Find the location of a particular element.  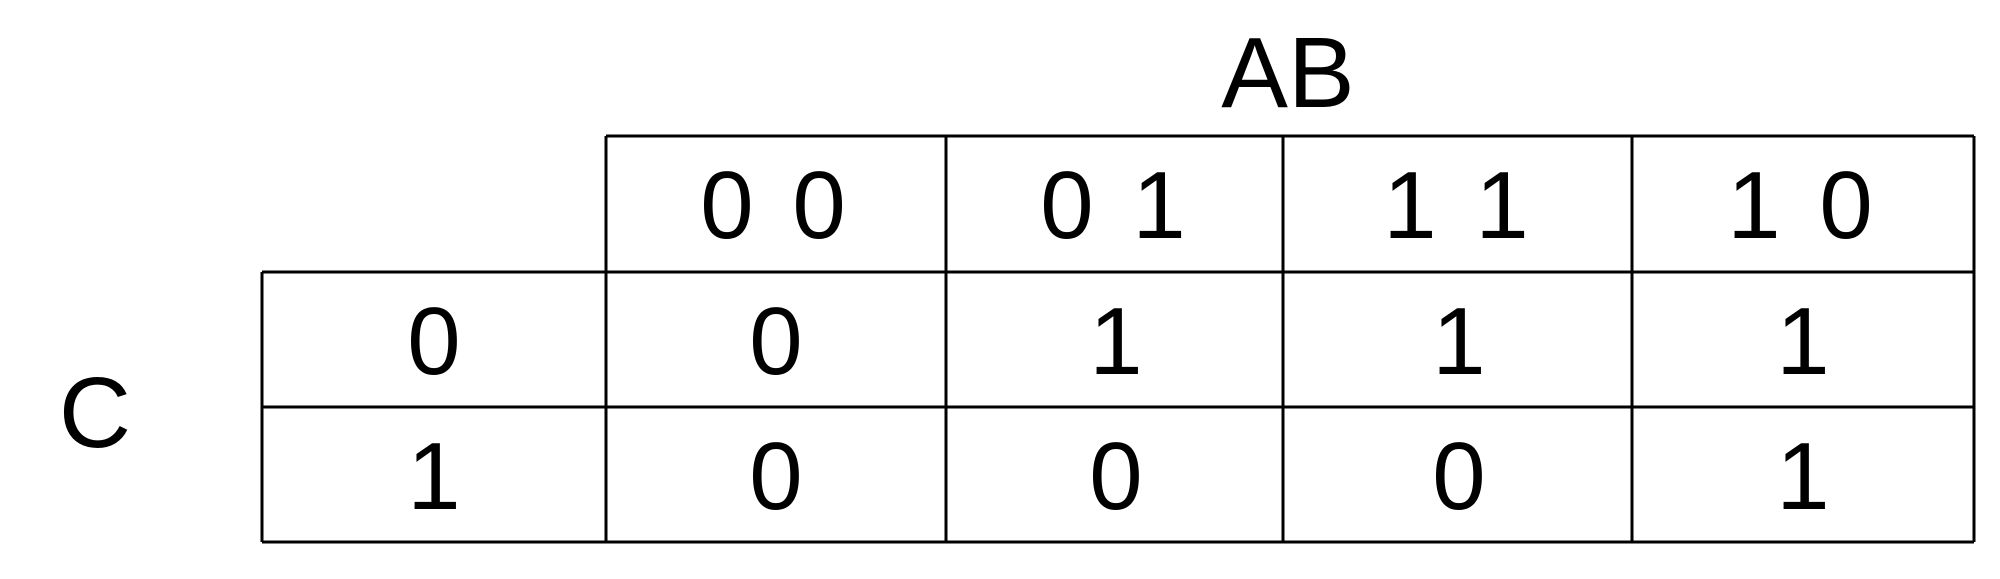

column-variables-label: AB is located at coordinates (1287, 73).